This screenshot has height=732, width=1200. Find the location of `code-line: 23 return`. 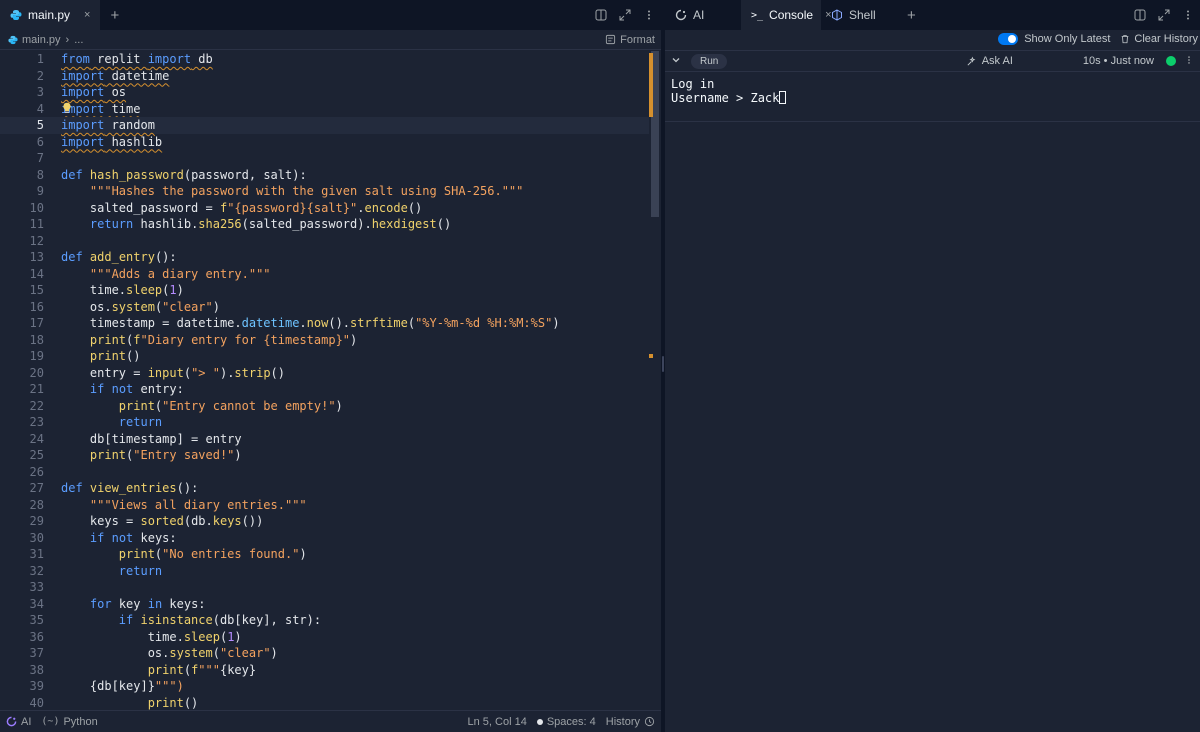

code-line: 23 return is located at coordinates (324, 422).